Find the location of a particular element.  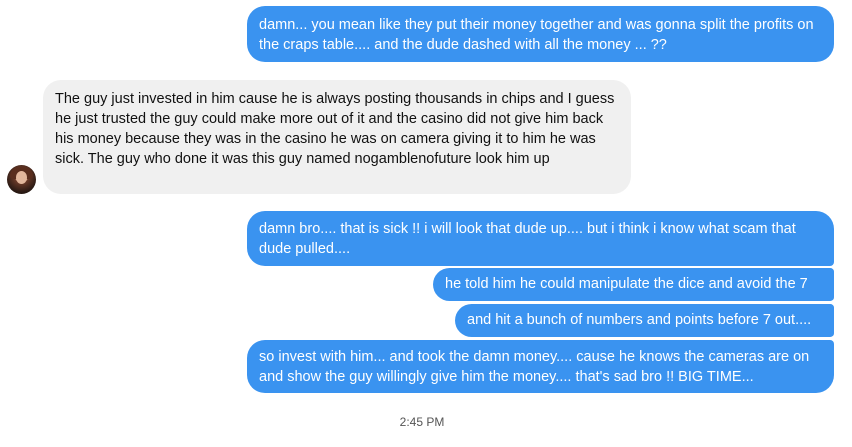

contact-avatar is located at coordinates (21, 179).